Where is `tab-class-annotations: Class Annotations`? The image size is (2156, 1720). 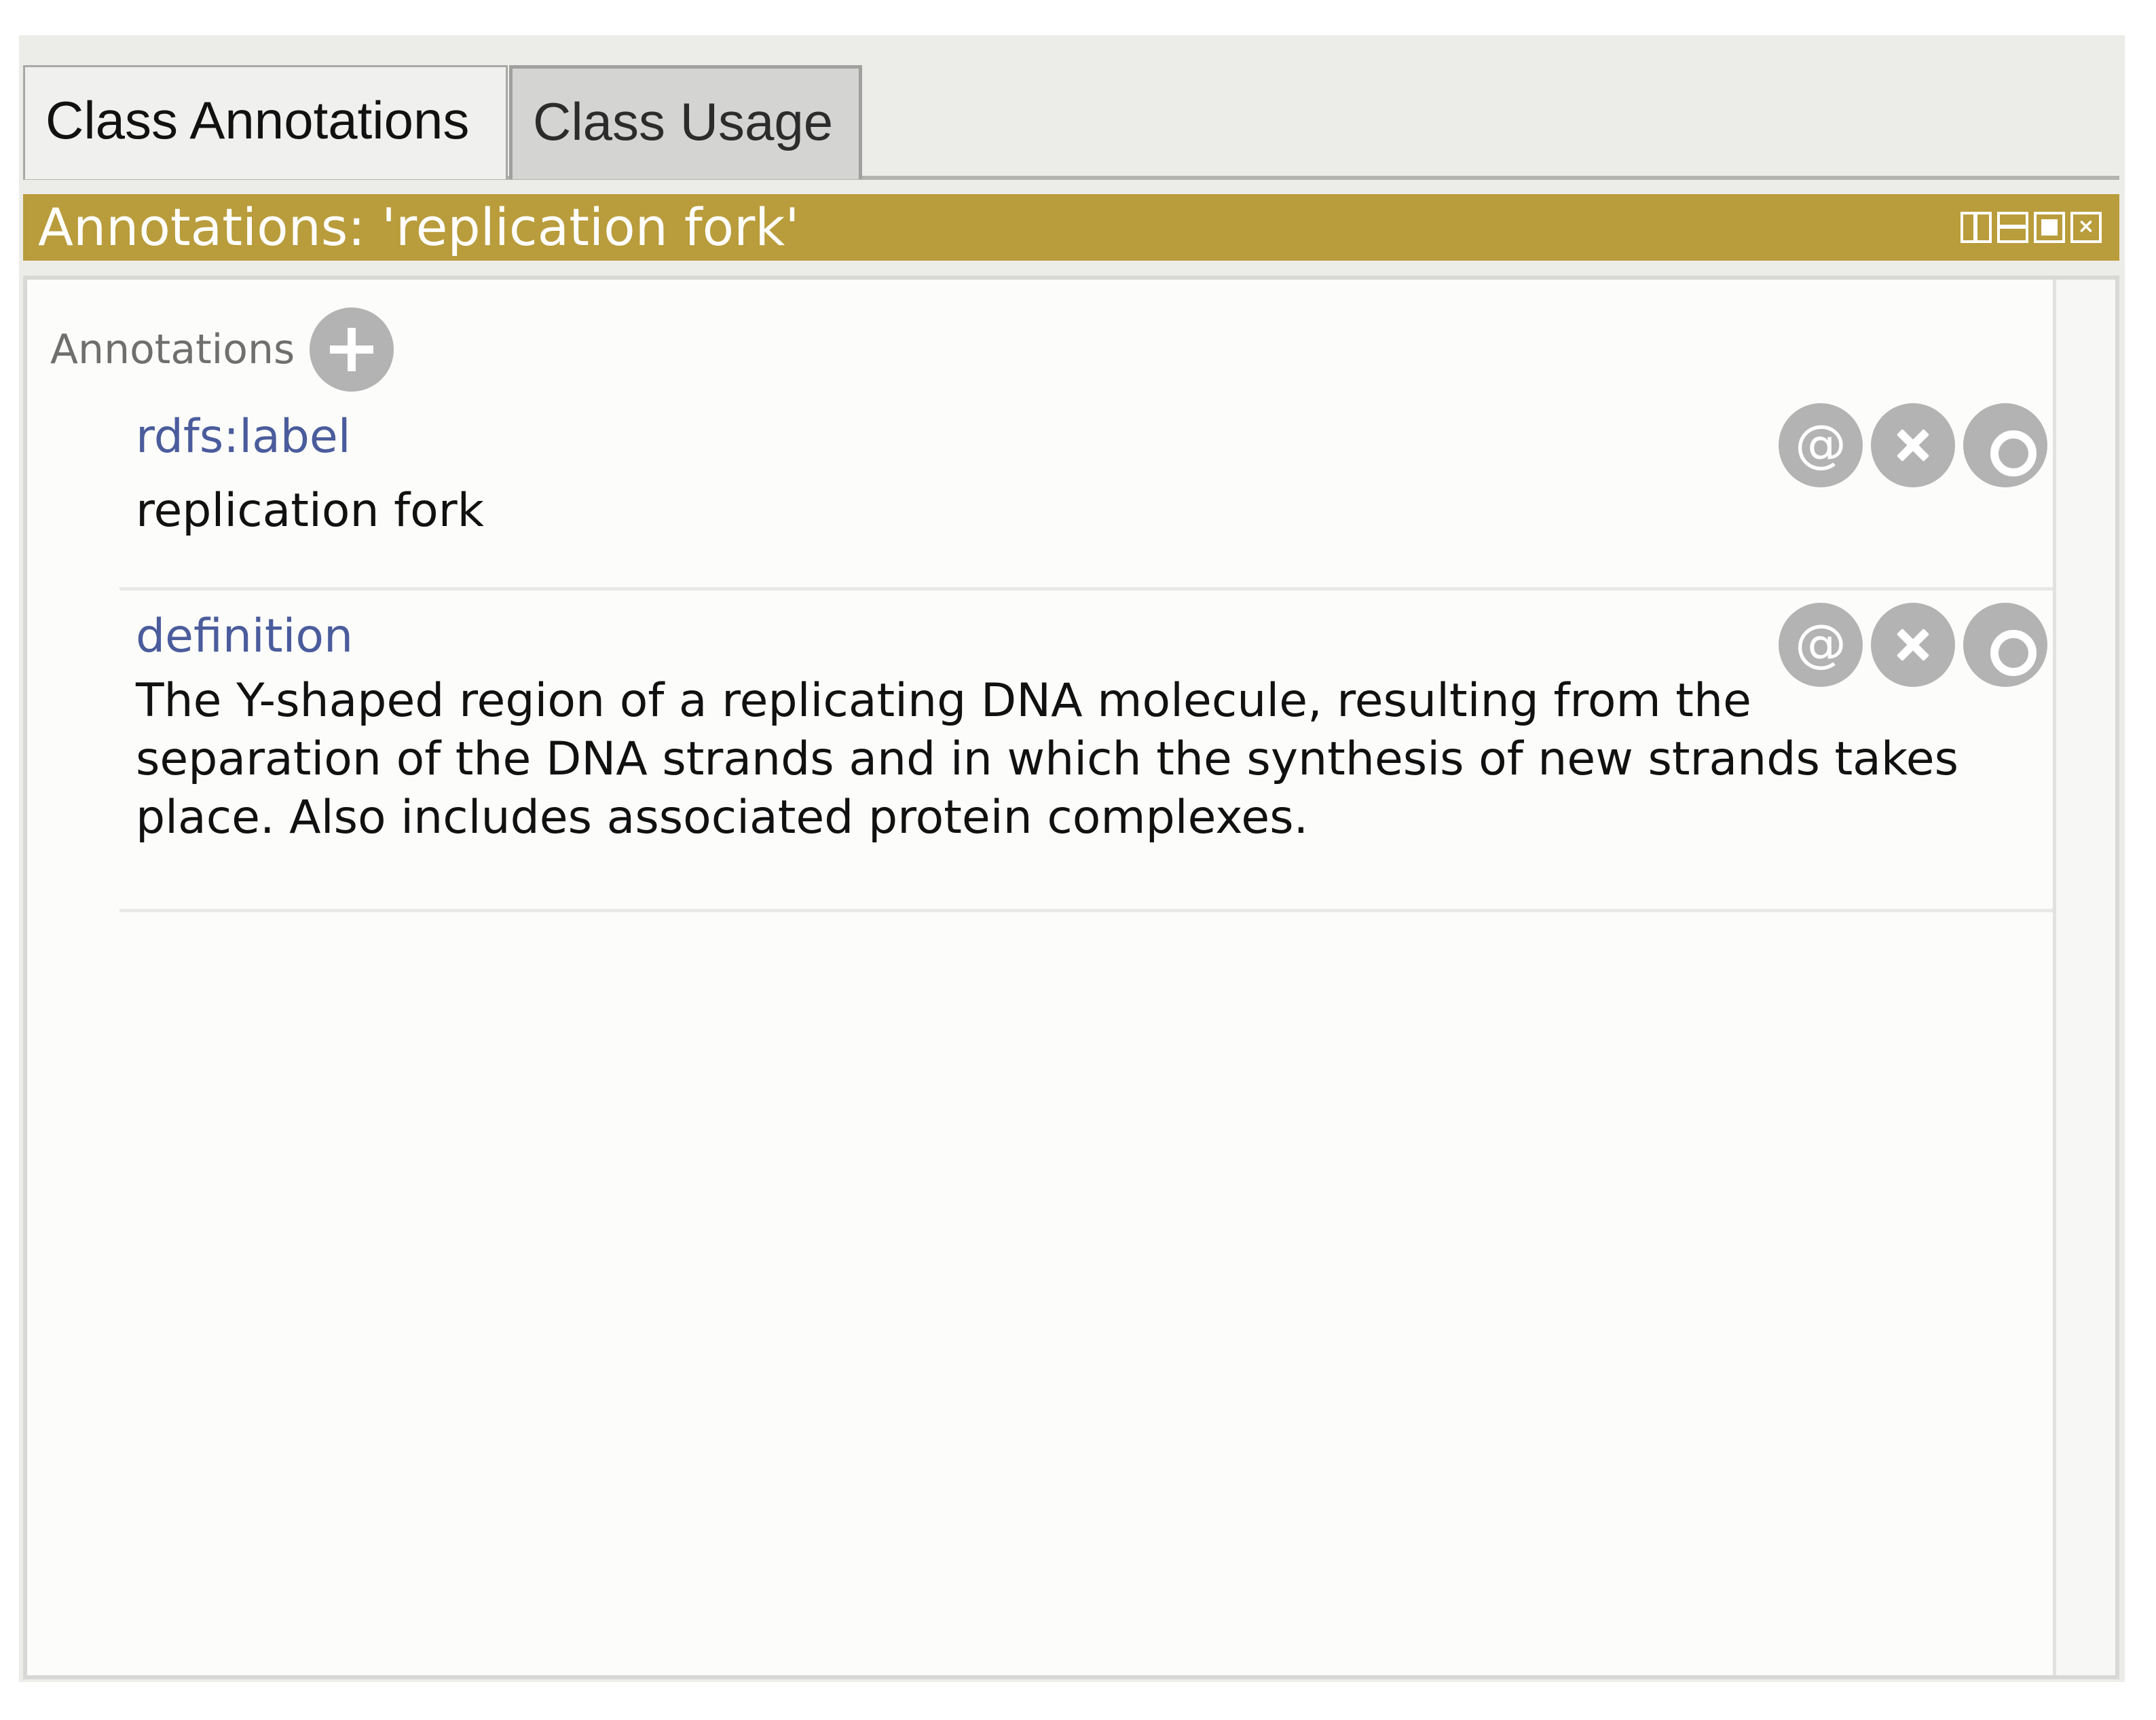
tab-class-annotations: Class Annotations is located at coordinates (265, 122).